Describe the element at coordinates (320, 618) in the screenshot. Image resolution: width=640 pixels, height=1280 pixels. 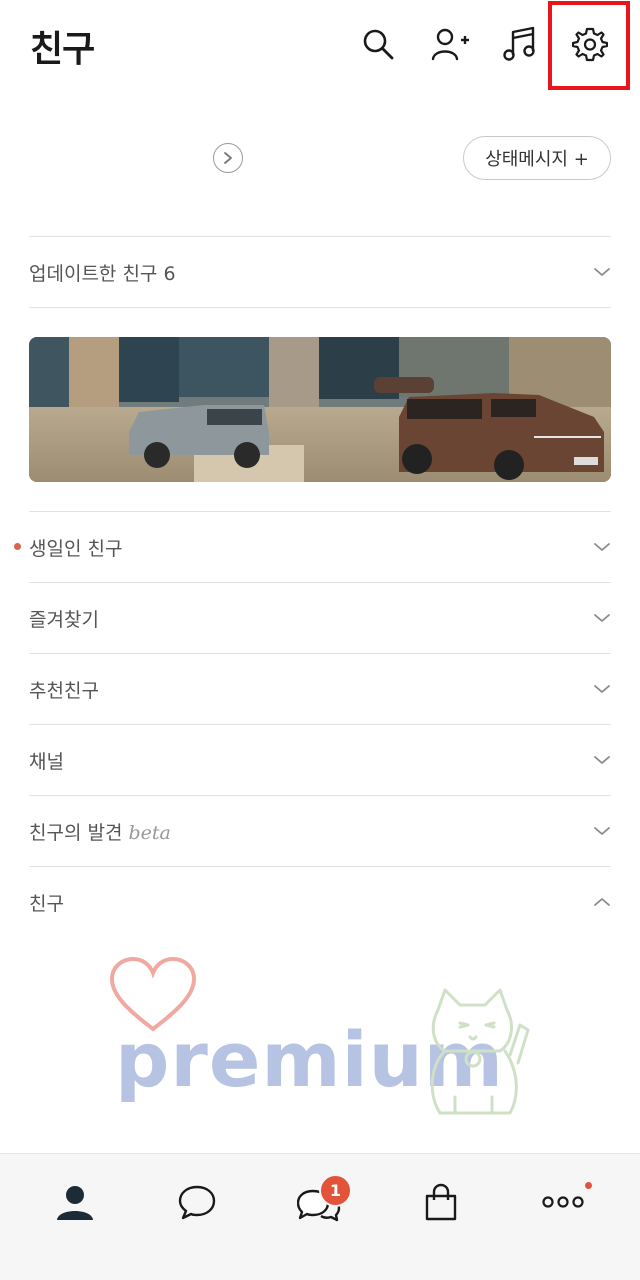
I see `section-favorites: 즐겨찾기` at that location.